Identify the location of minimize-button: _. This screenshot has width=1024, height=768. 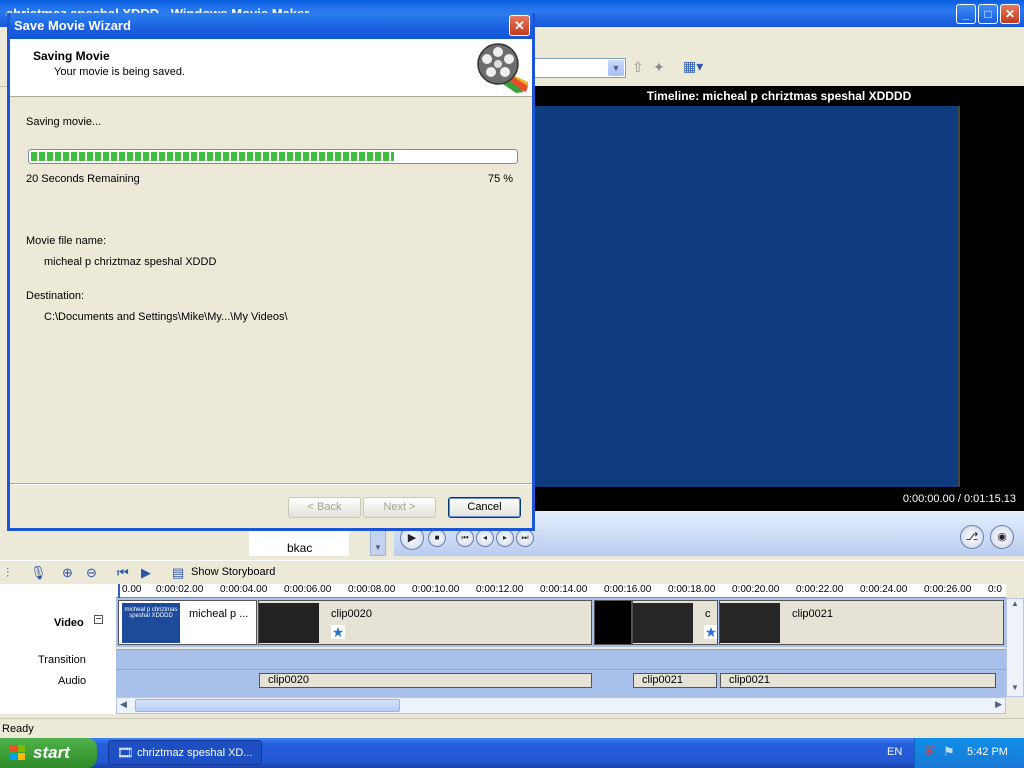
(966, 14).